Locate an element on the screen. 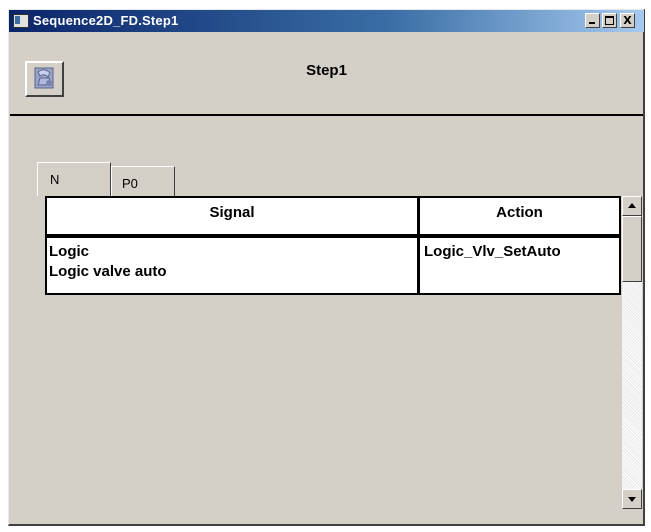 This screenshot has width=651, height=532. maximize-button is located at coordinates (609, 20).